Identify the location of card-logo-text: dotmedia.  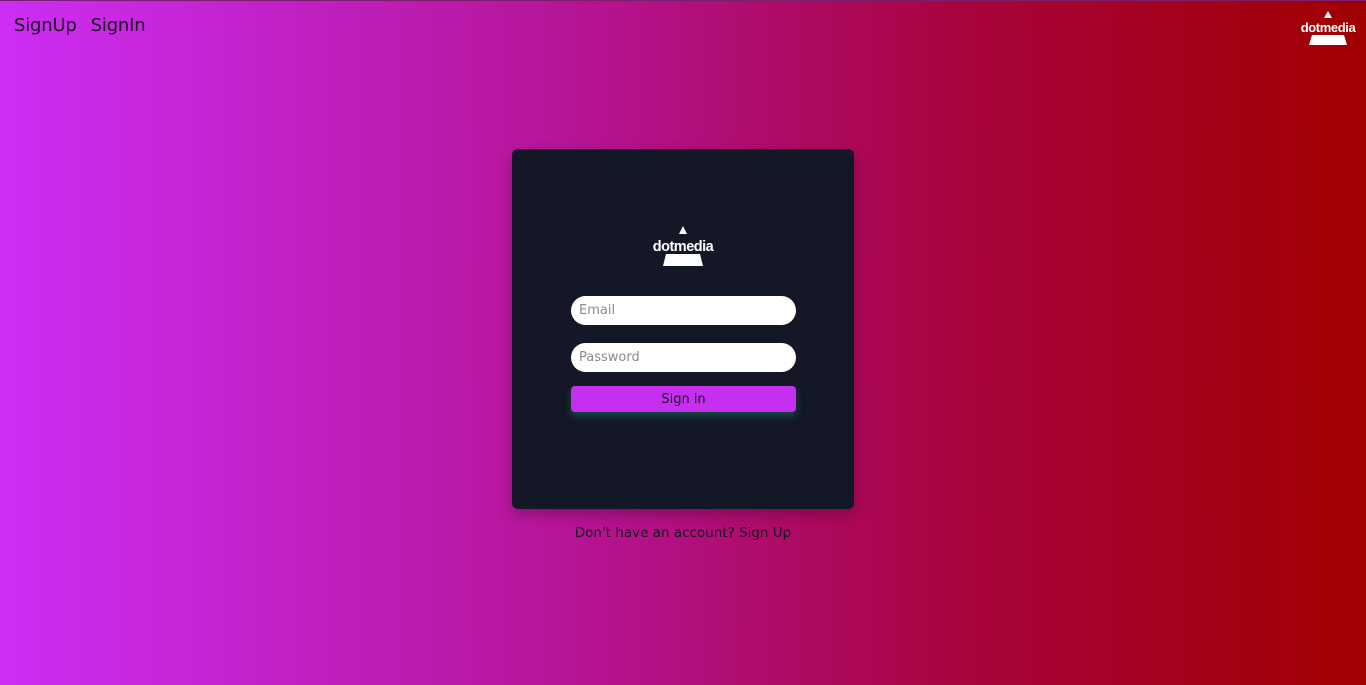
(683, 247).